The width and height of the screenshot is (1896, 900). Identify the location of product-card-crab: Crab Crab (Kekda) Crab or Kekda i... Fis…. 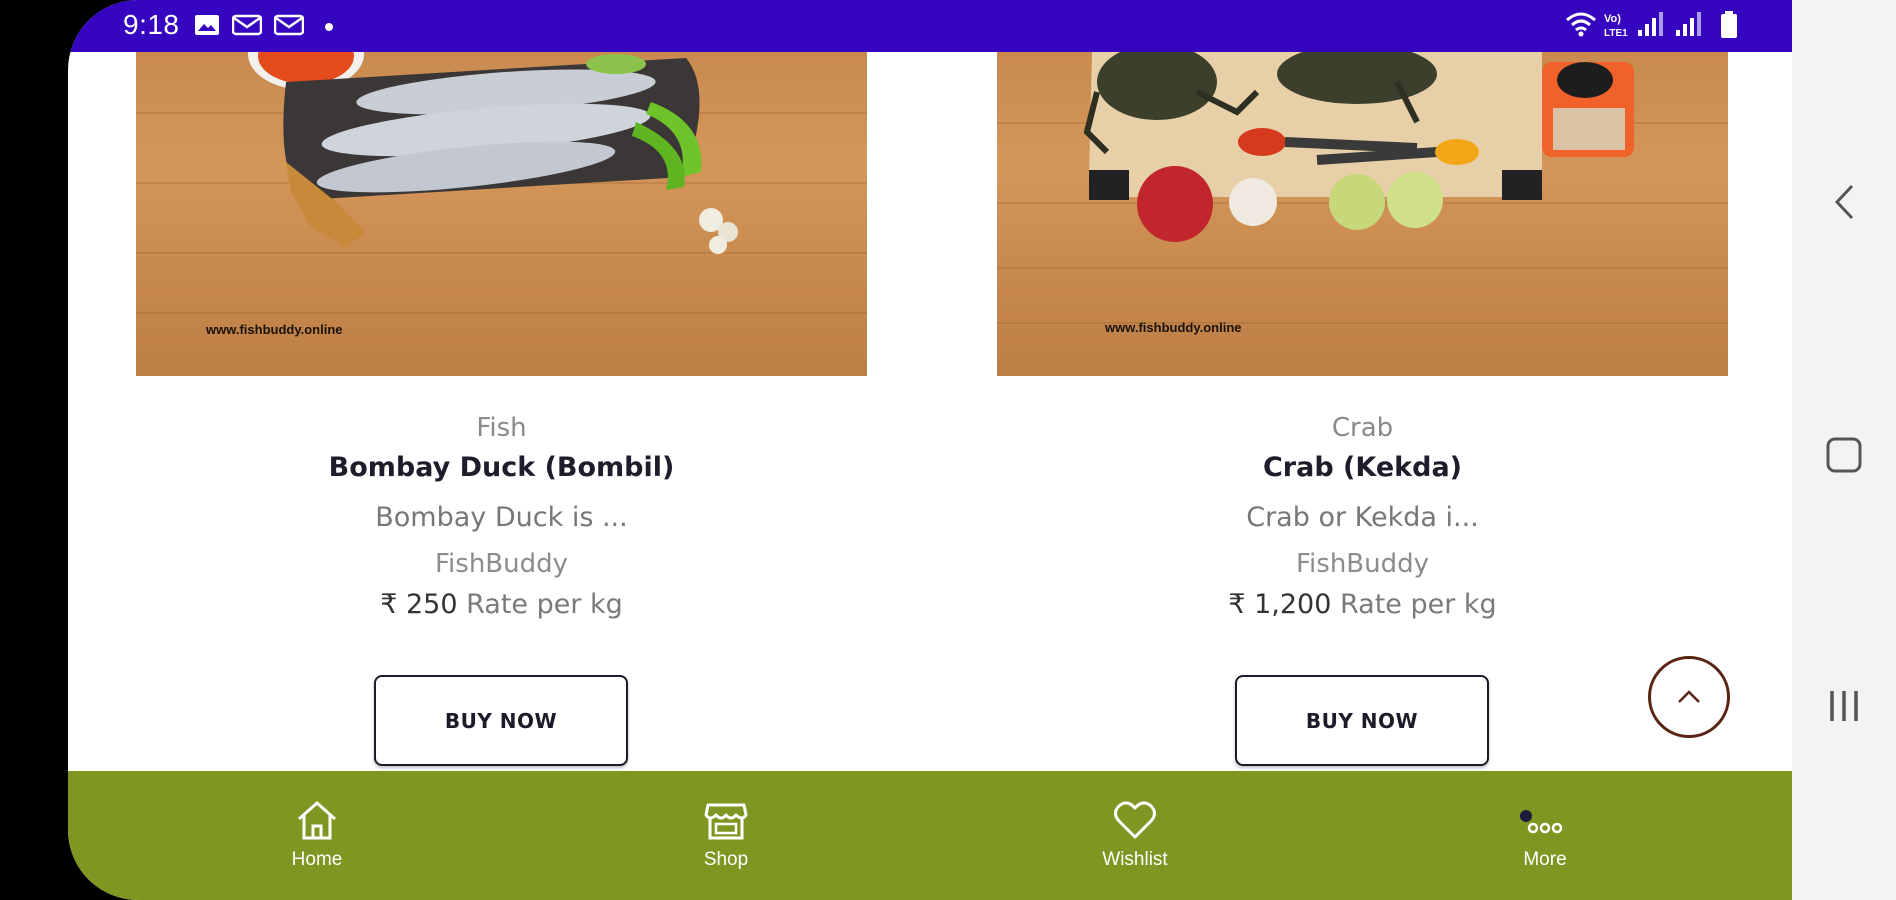
(1362, 518).